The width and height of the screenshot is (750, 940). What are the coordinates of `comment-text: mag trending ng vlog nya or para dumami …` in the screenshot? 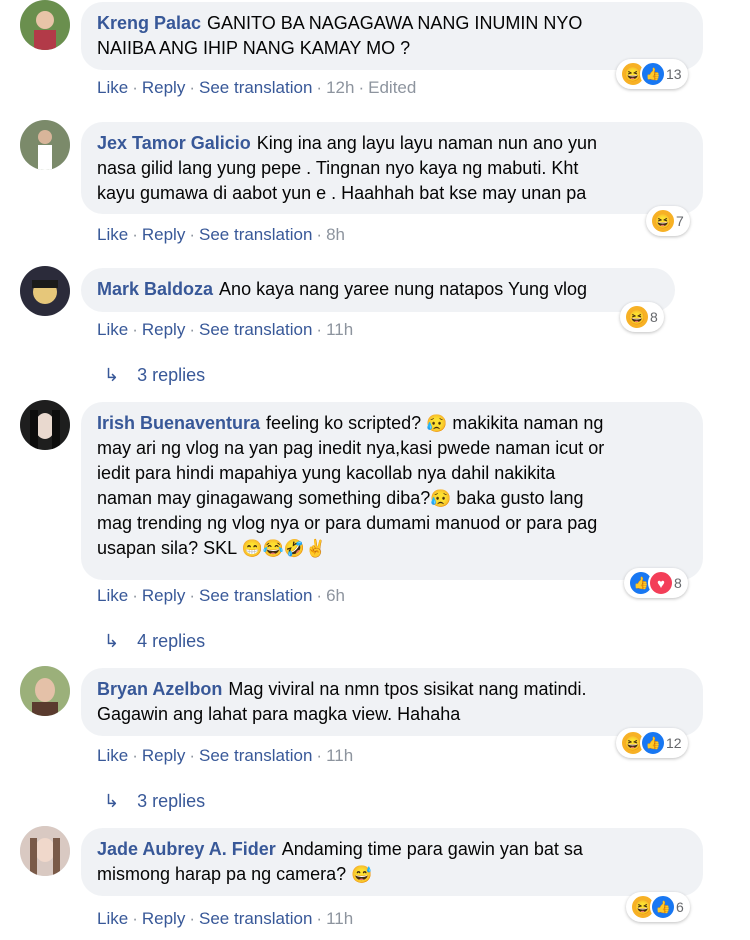 It's located at (347, 523).